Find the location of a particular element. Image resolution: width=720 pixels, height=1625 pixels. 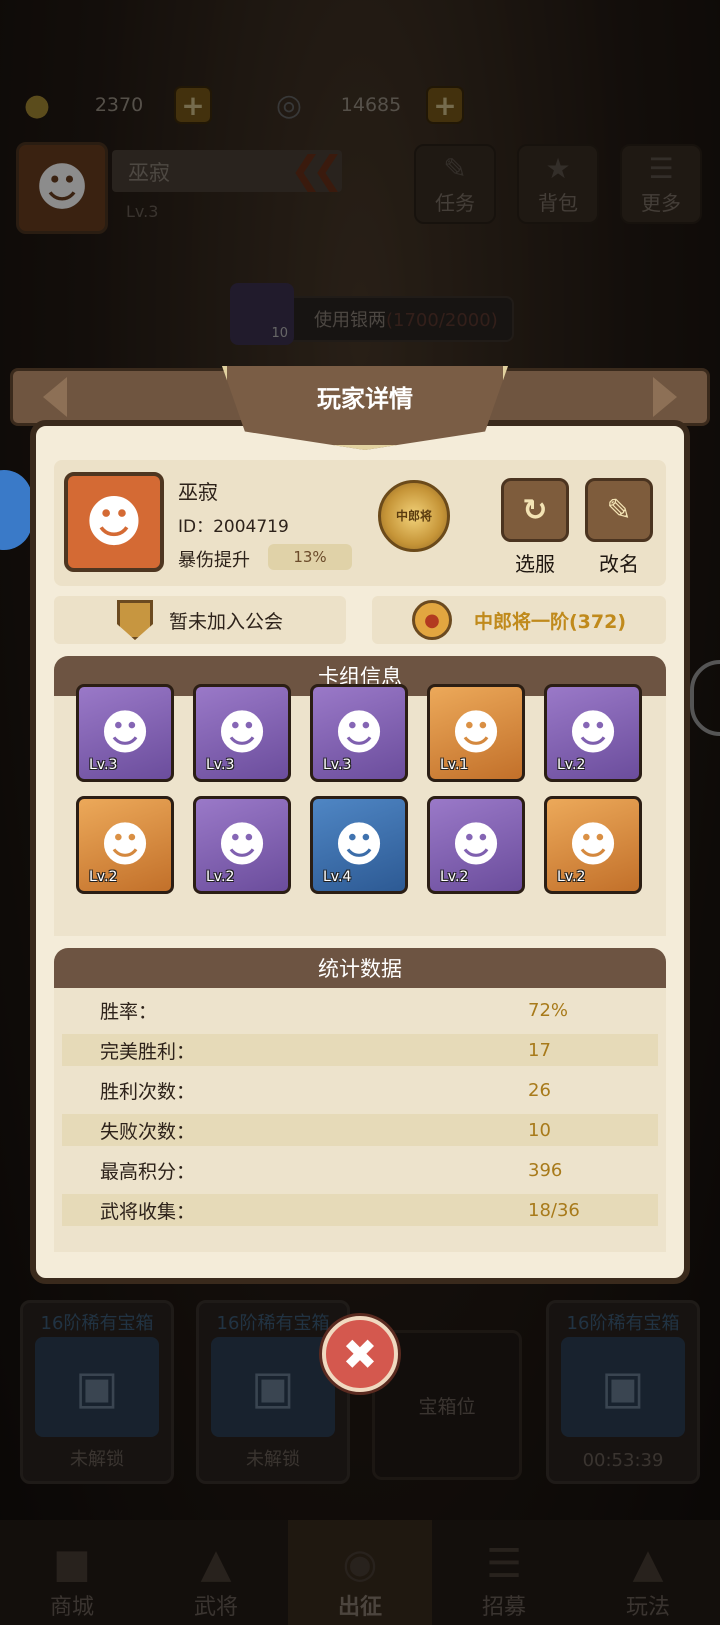

stat-row: 完美胜利： 17 is located at coordinates (360, 1050).